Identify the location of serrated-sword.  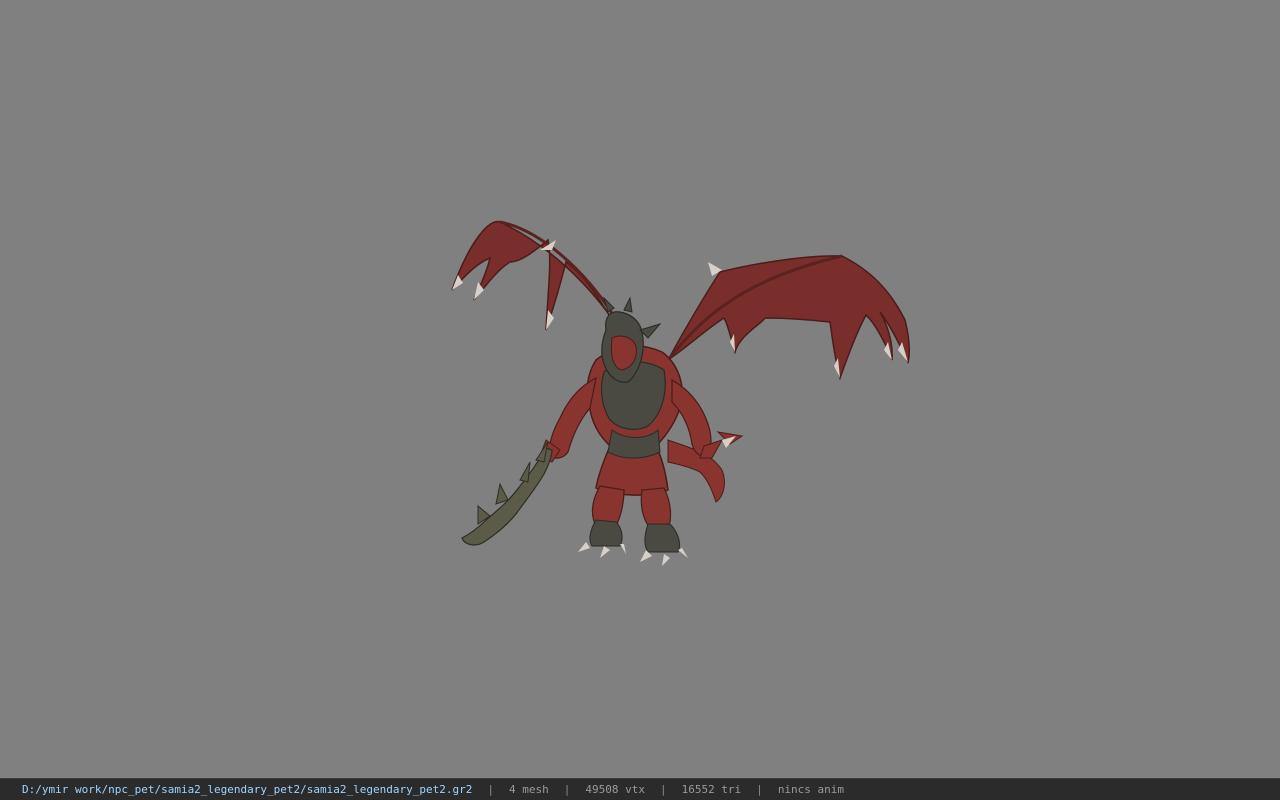
(507, 493).